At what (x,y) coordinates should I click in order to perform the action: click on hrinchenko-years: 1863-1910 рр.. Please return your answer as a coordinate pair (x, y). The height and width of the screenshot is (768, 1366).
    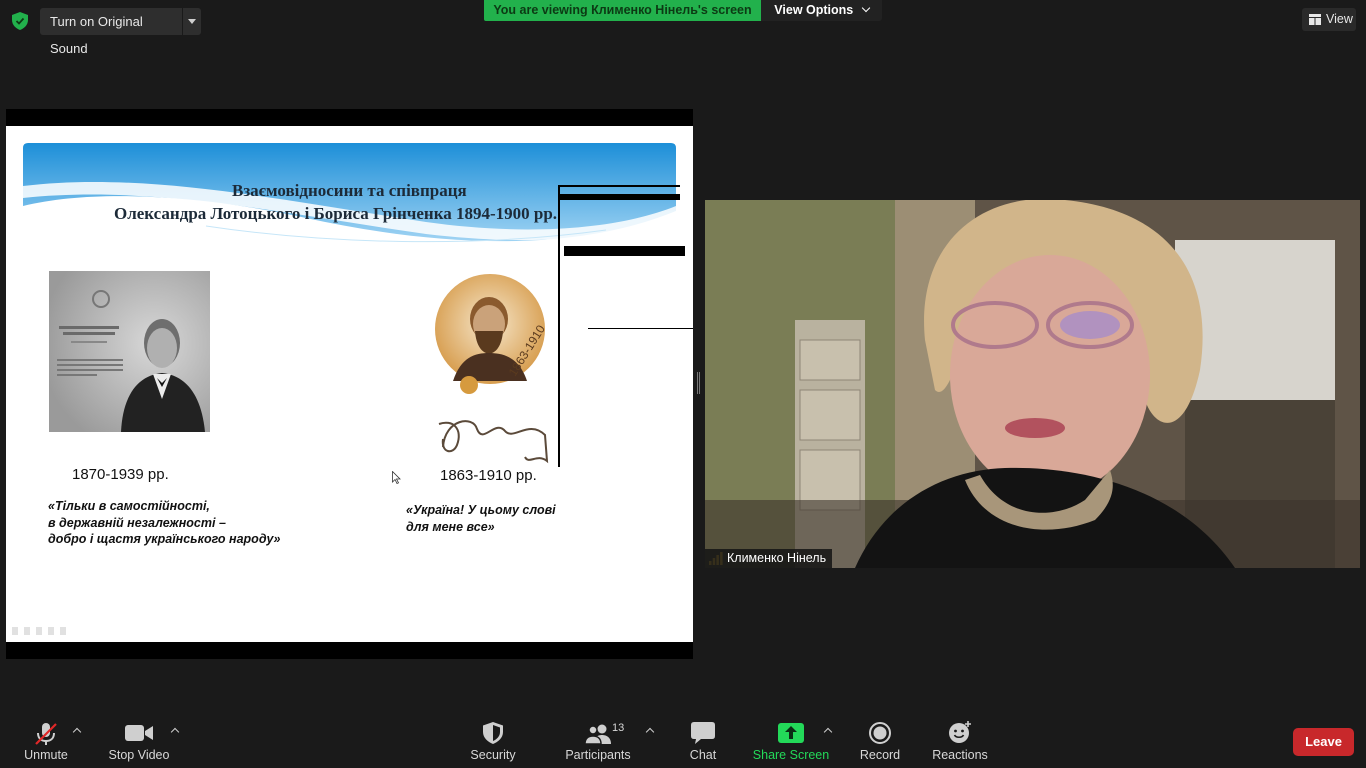
    Looking at the image, I should click on (488, 475).